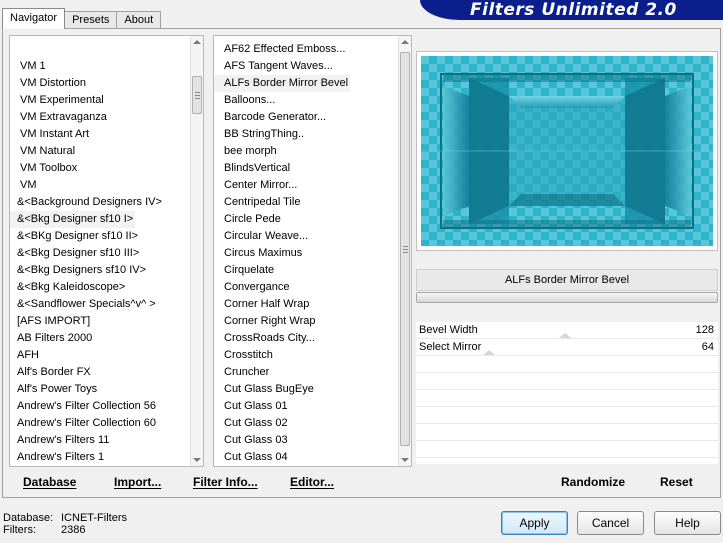 This screenshot has height=543, width=723. Describe the element at coordinates (196, 251) in the screenshot. I see `category-scrollbar` at that location.